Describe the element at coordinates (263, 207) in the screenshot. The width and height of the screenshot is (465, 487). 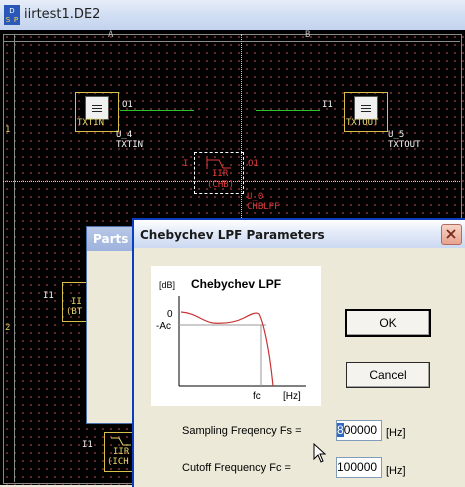
I see `chbpf-type: CHBLPF` at that location.